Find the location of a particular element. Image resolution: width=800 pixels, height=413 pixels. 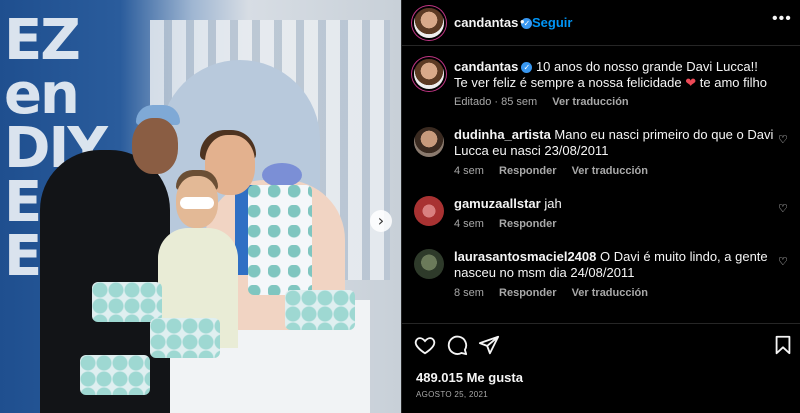

caption-username: candantas is located at coordinates (486, 66).